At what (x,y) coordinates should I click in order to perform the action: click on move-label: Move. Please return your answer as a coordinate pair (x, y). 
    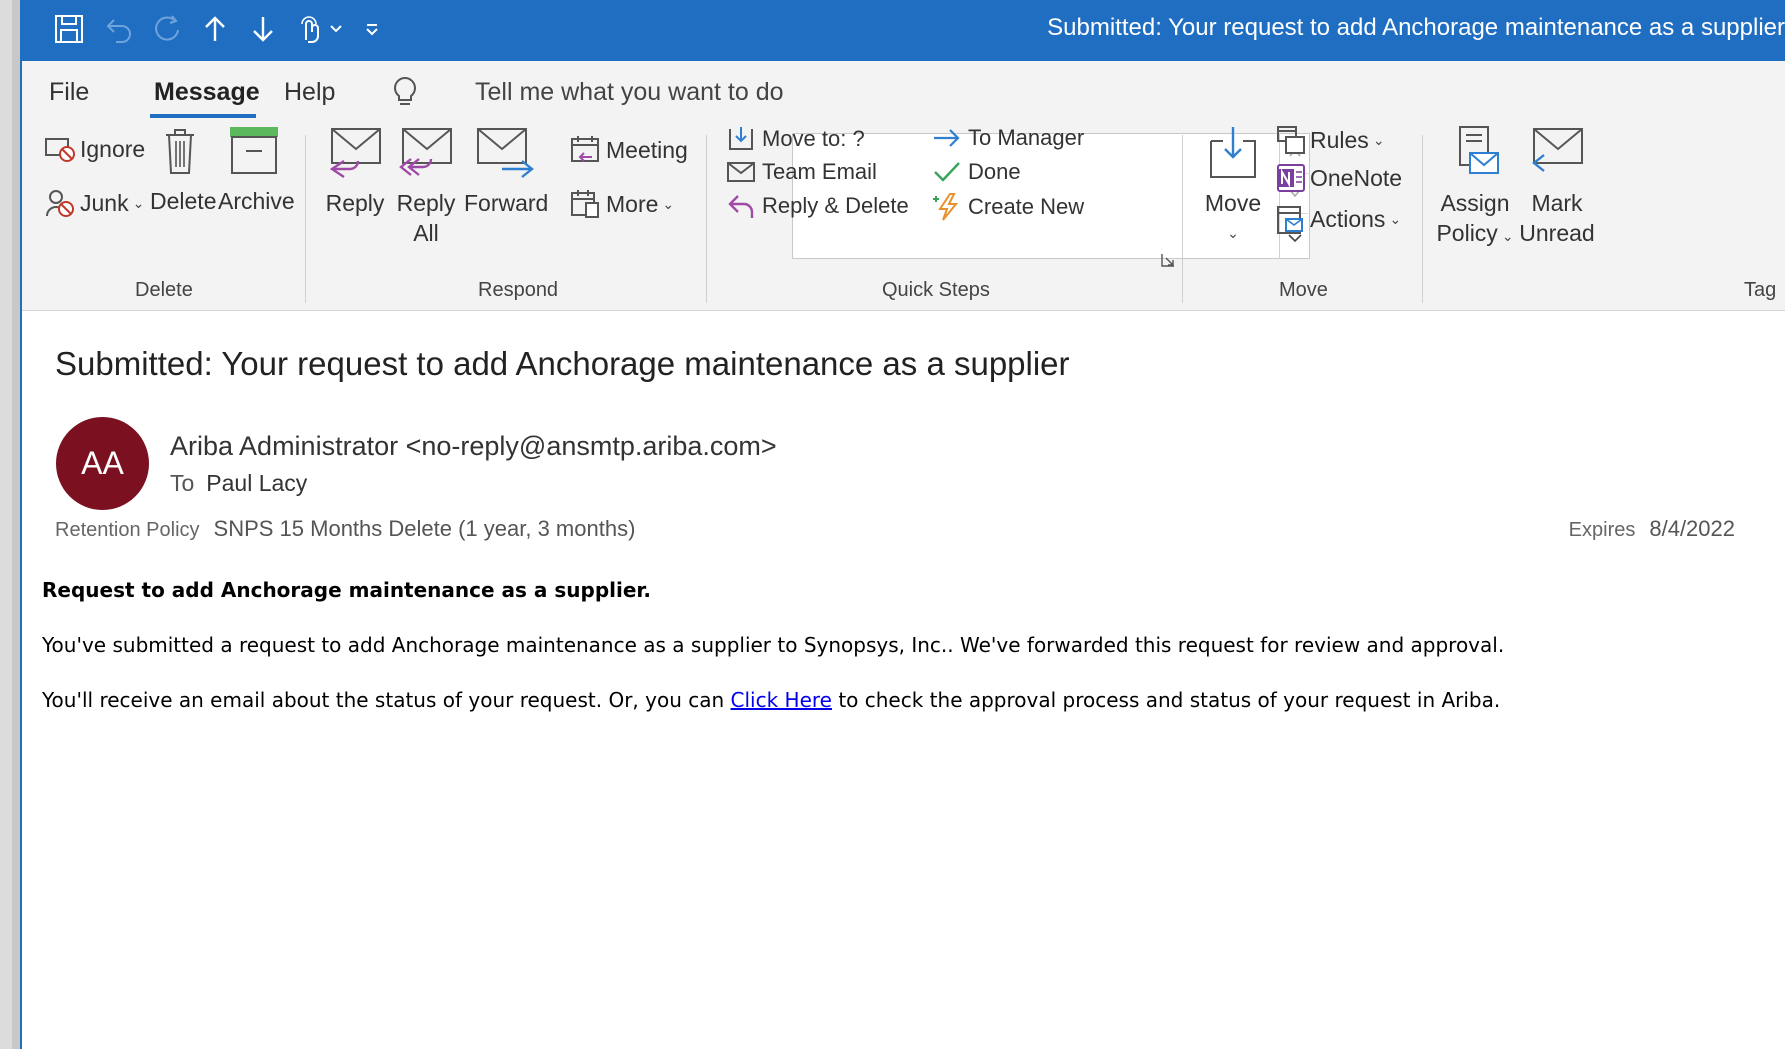
    Looking at the image, I should click on (1233, 203).